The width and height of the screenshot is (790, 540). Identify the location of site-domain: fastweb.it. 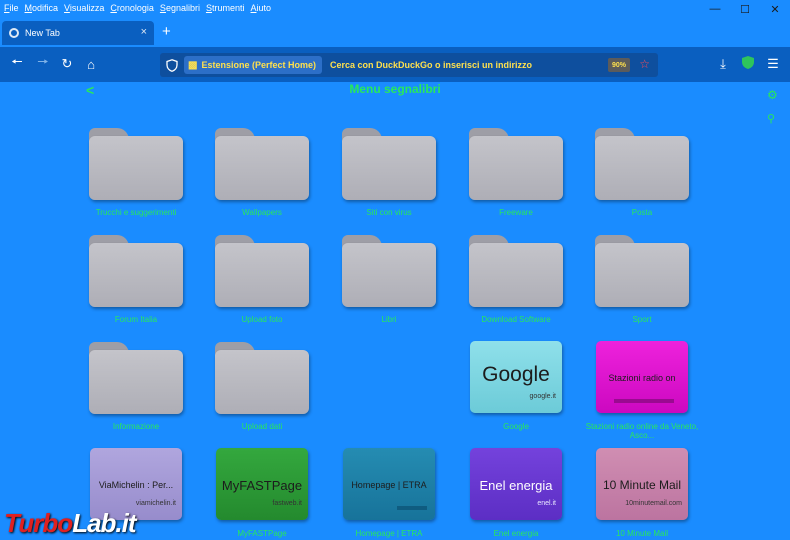
(287, 503).